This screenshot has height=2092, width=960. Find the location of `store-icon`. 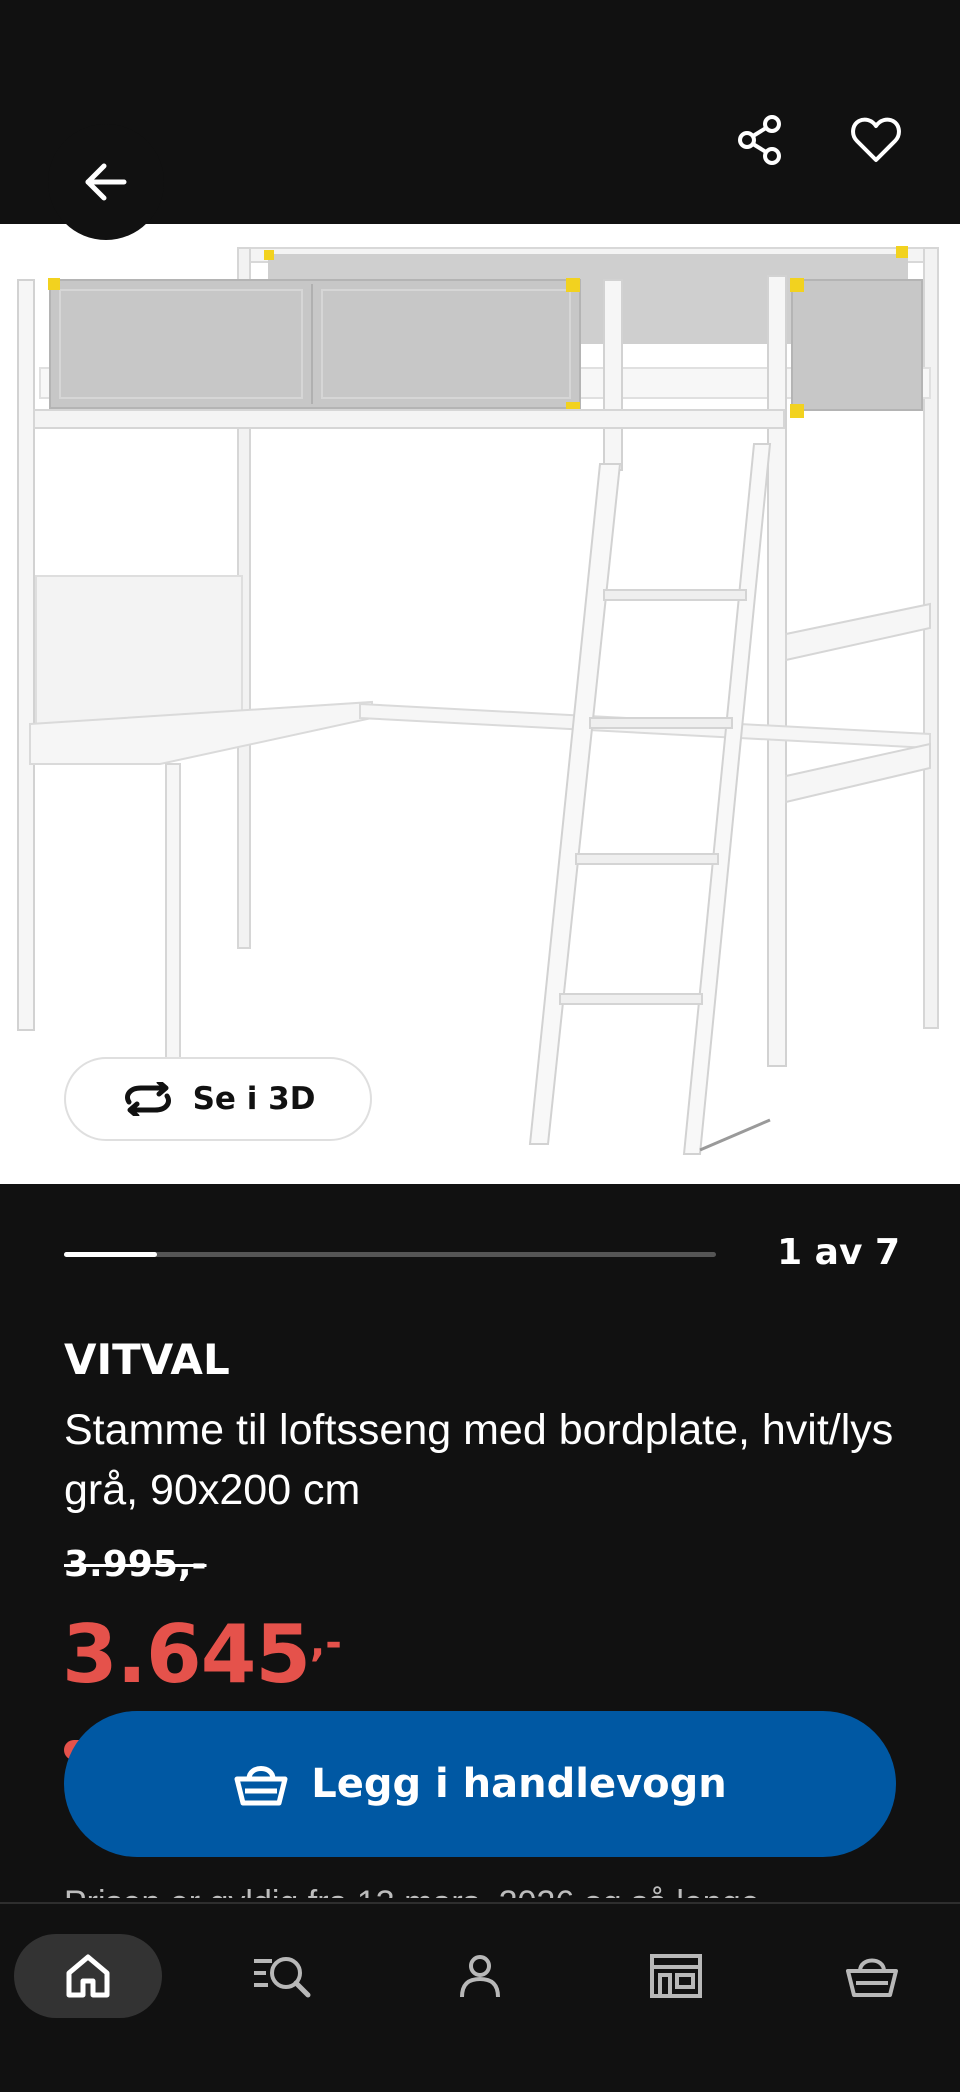

store-icon is located at coordinates (676, 1976).